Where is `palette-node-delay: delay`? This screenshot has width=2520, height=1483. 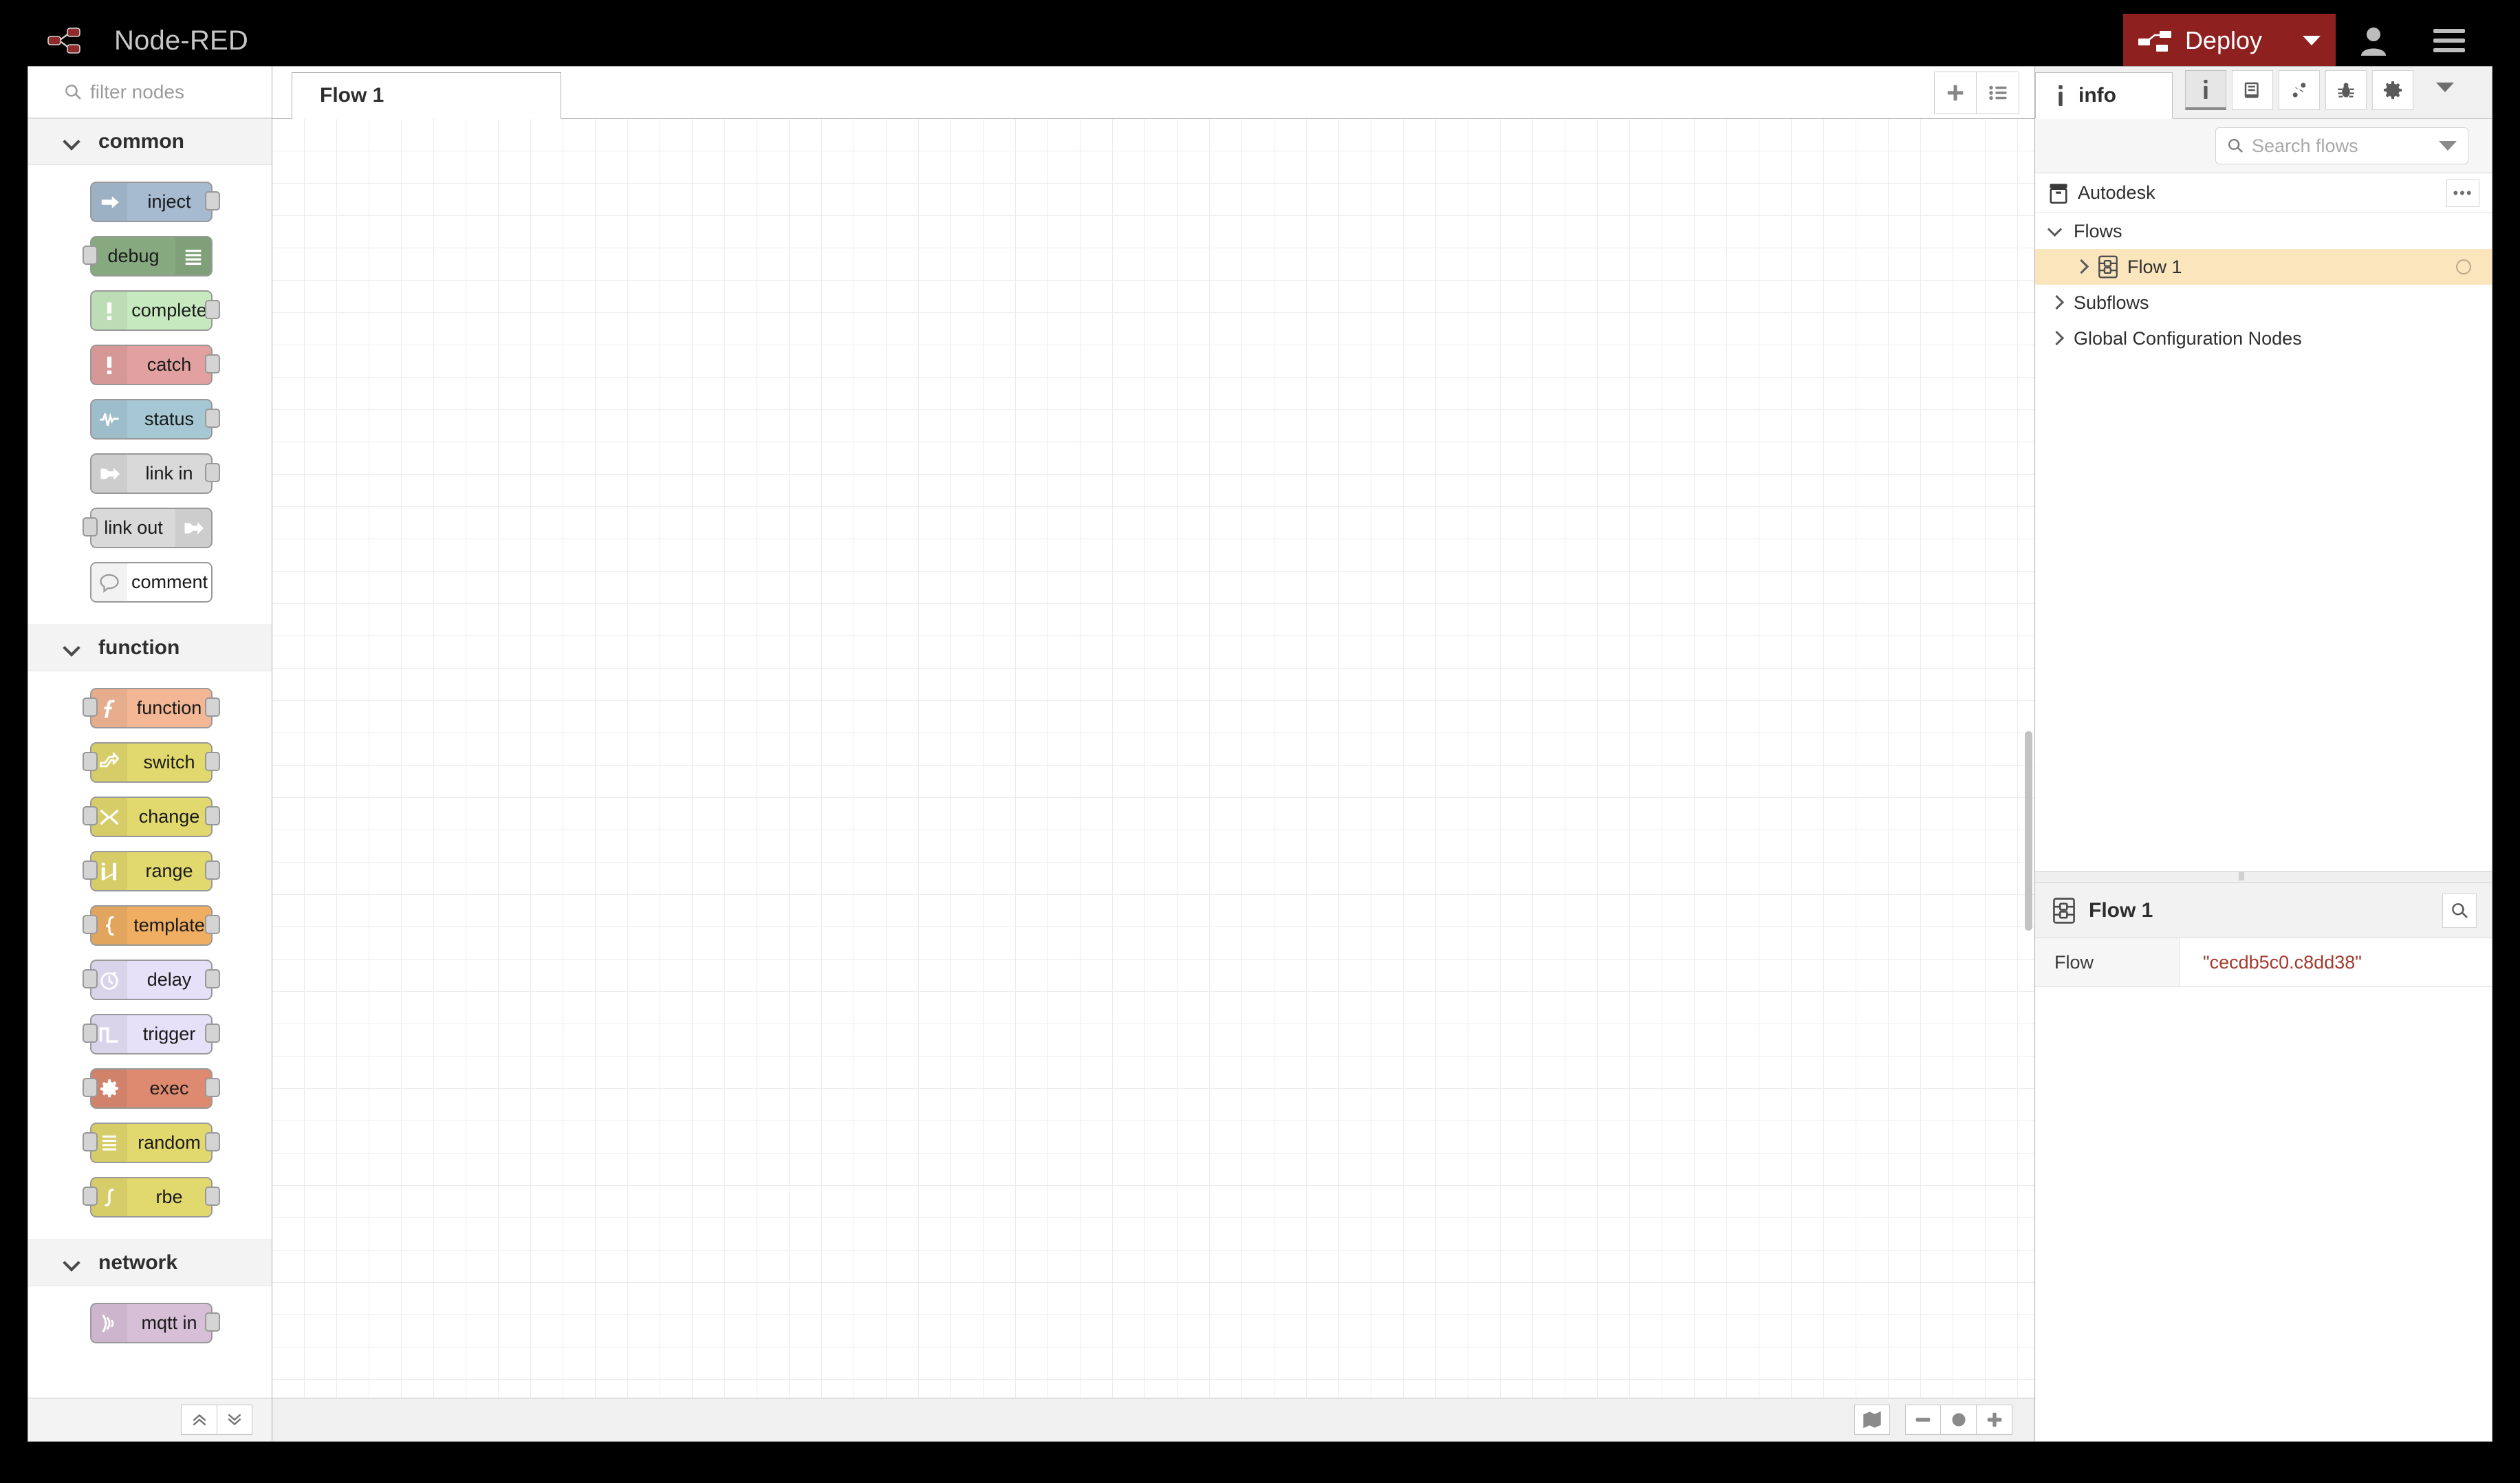 palette-node-delay: delay is located at coordinates (151, 980).